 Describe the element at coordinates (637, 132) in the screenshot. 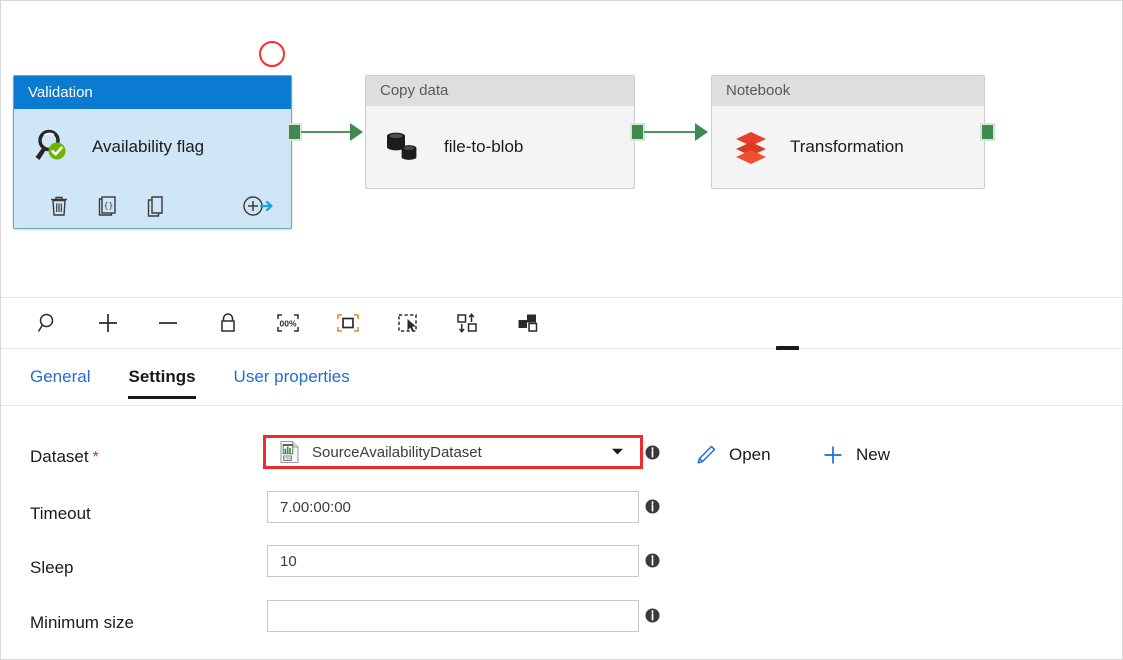

I see `output-port-copy-data` at that location.